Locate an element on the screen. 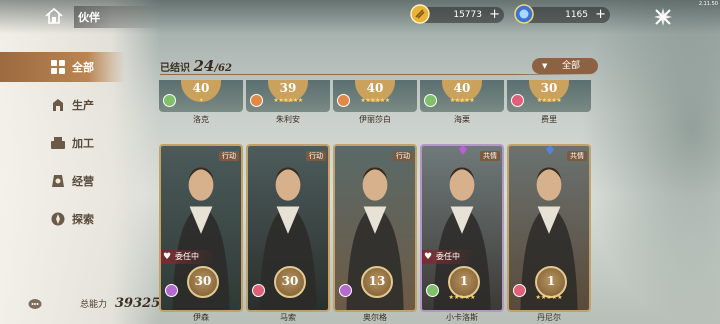 The image size is (720, 324). card-name: 海栗 is located at coordinates (462, 119).